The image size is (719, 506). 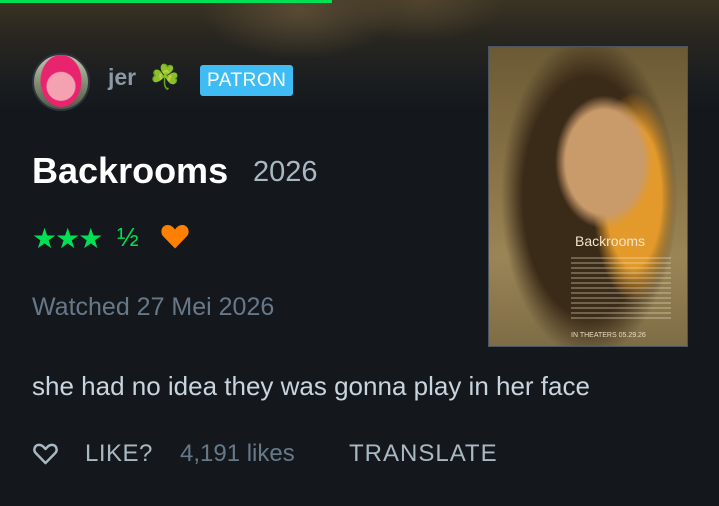 I want to click on film-year: 2026, so click(x=285, y=172).